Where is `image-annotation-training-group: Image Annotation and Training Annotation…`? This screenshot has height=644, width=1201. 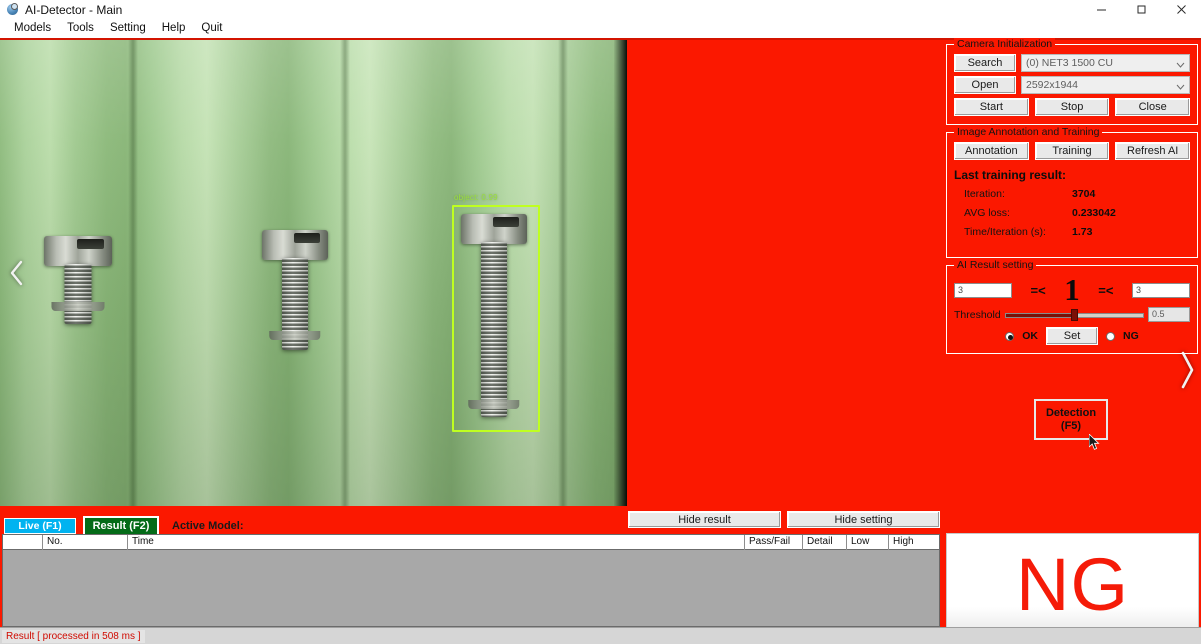
image-annotation-training-group: Image Annotation and Training Annotation… is located at coordinates (1072, 192).